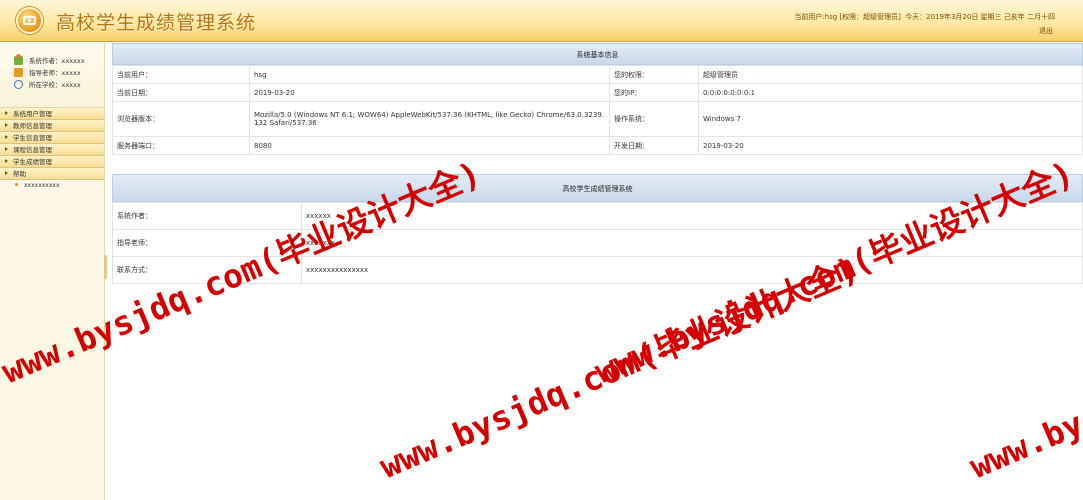 The image size is (1083, 500). I want to click on table-cell-value: xxxxxxx, so click(692, 243).